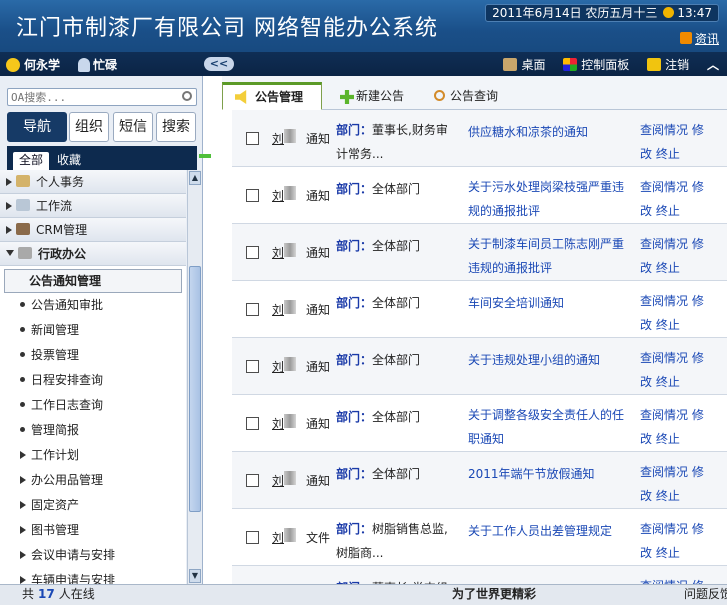 The height and width of the screenshot is (605, 727). What do you see at coordinates (93, 281) in the screenshot?
I see `menu-item-selected: 公告通知管理` at bounding box center [93, 281].